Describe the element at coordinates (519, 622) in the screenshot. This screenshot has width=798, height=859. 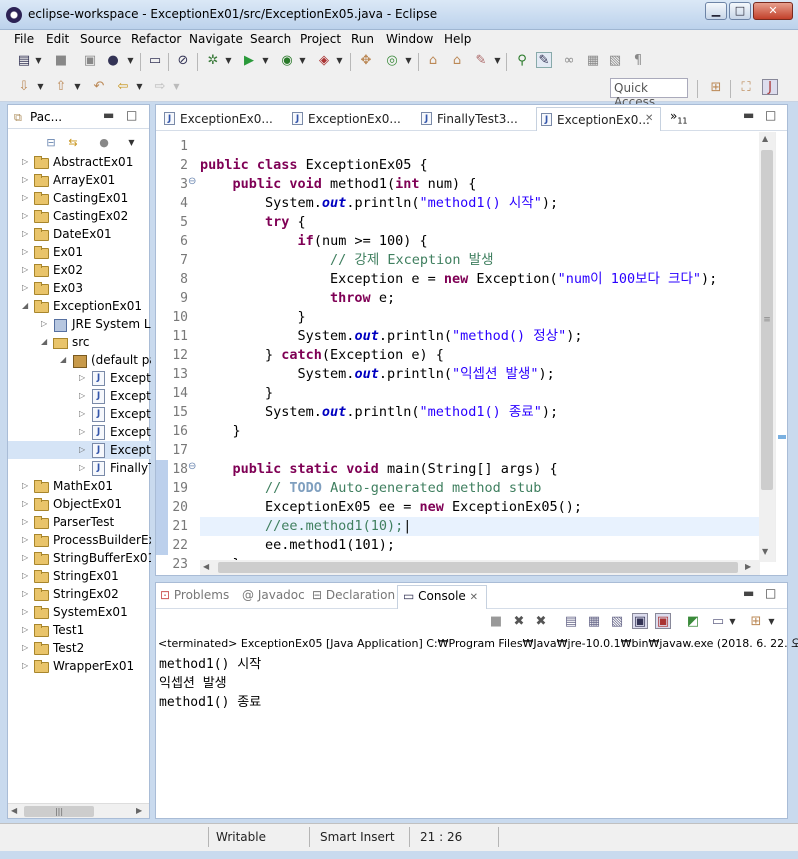
I see `remove-launch-icon: ✖` at that location.